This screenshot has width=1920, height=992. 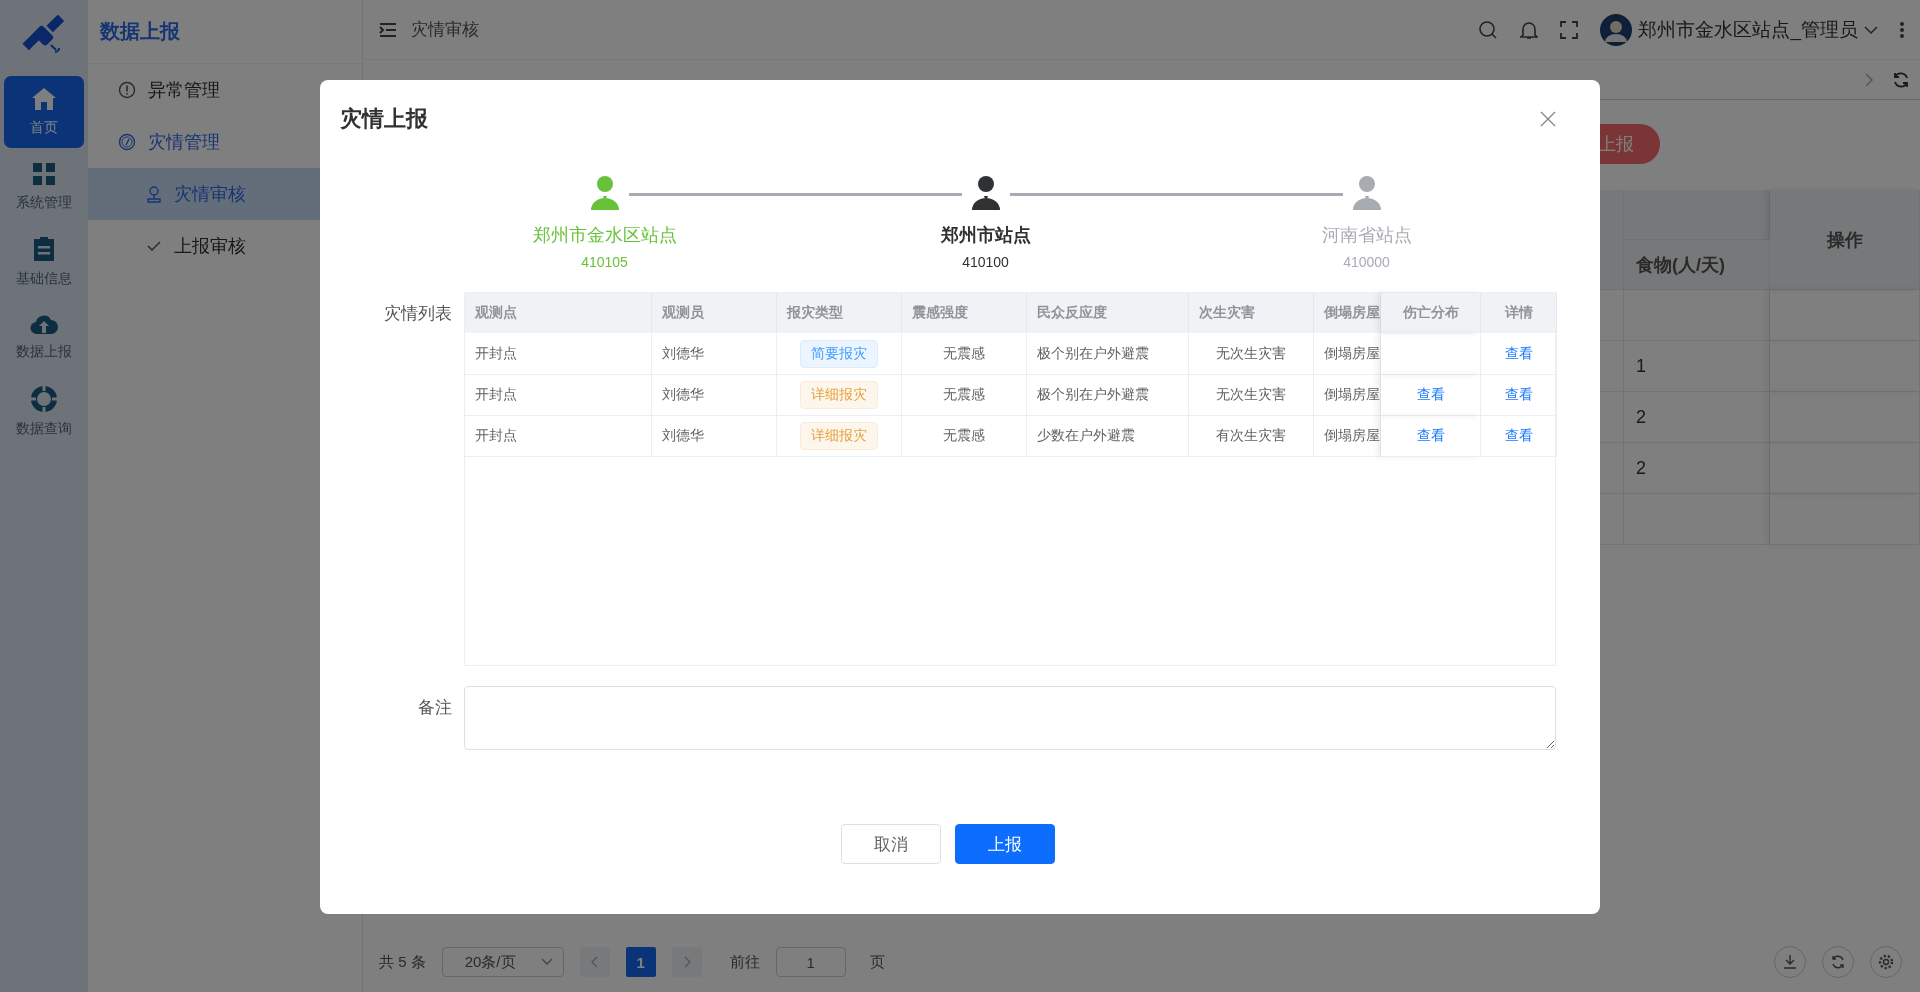 I want to click on column-header: 倒塌房屋, so click(x=1347, y=313).